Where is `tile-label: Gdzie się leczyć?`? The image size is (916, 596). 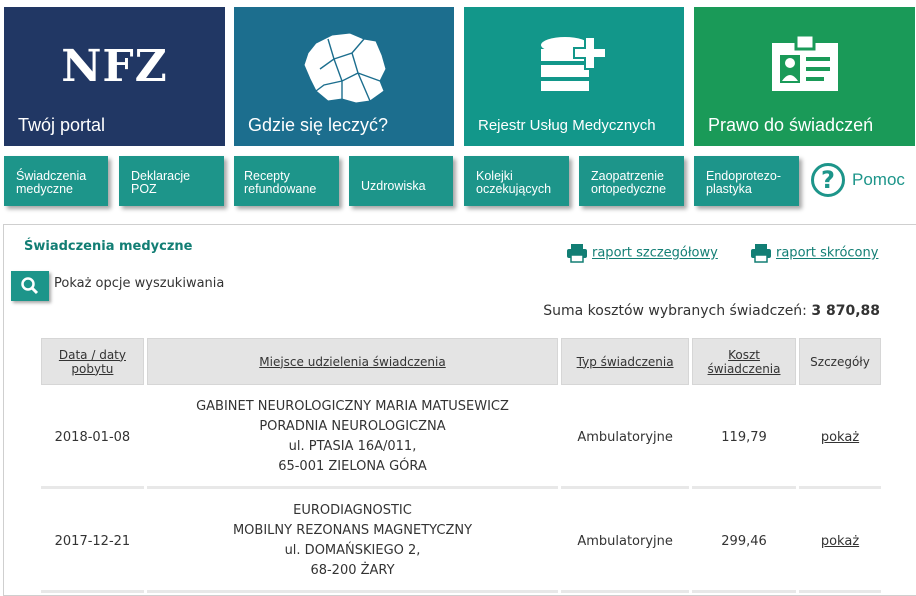
tile-label: Gdzie się leczyć? is located at coordinates (318, 125).